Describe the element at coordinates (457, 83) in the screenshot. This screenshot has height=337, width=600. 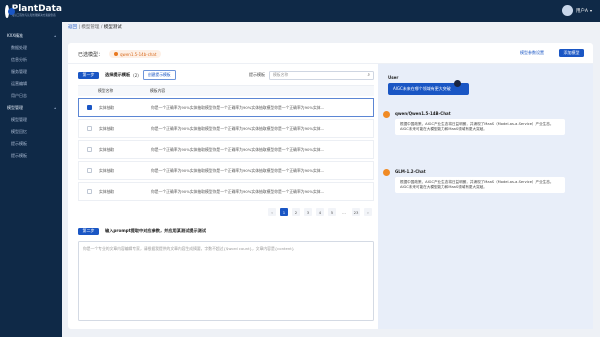
I see `user-avatar-icon` at that location.